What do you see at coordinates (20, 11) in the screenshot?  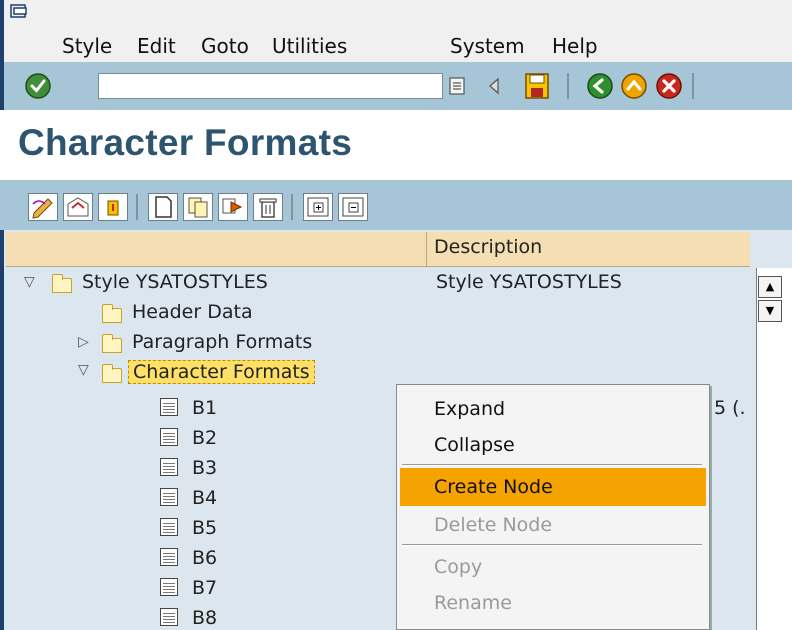 I see `menu-toggle-icon` at bounding box center [20, 11].